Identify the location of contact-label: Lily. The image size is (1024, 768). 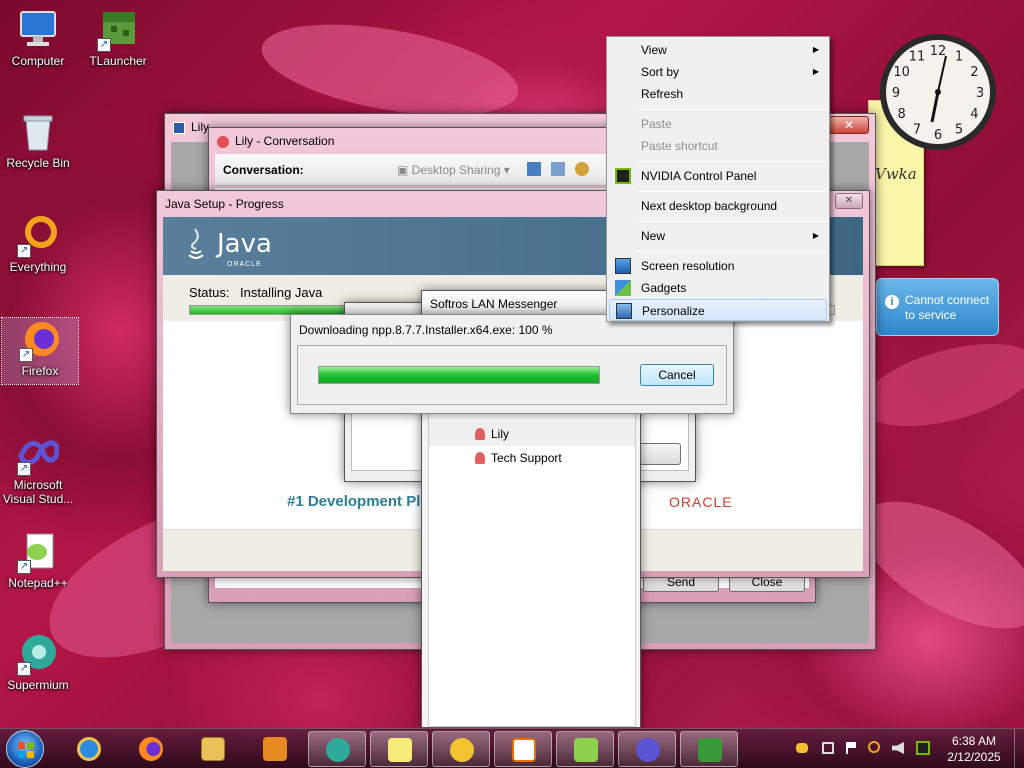
(500, 434).